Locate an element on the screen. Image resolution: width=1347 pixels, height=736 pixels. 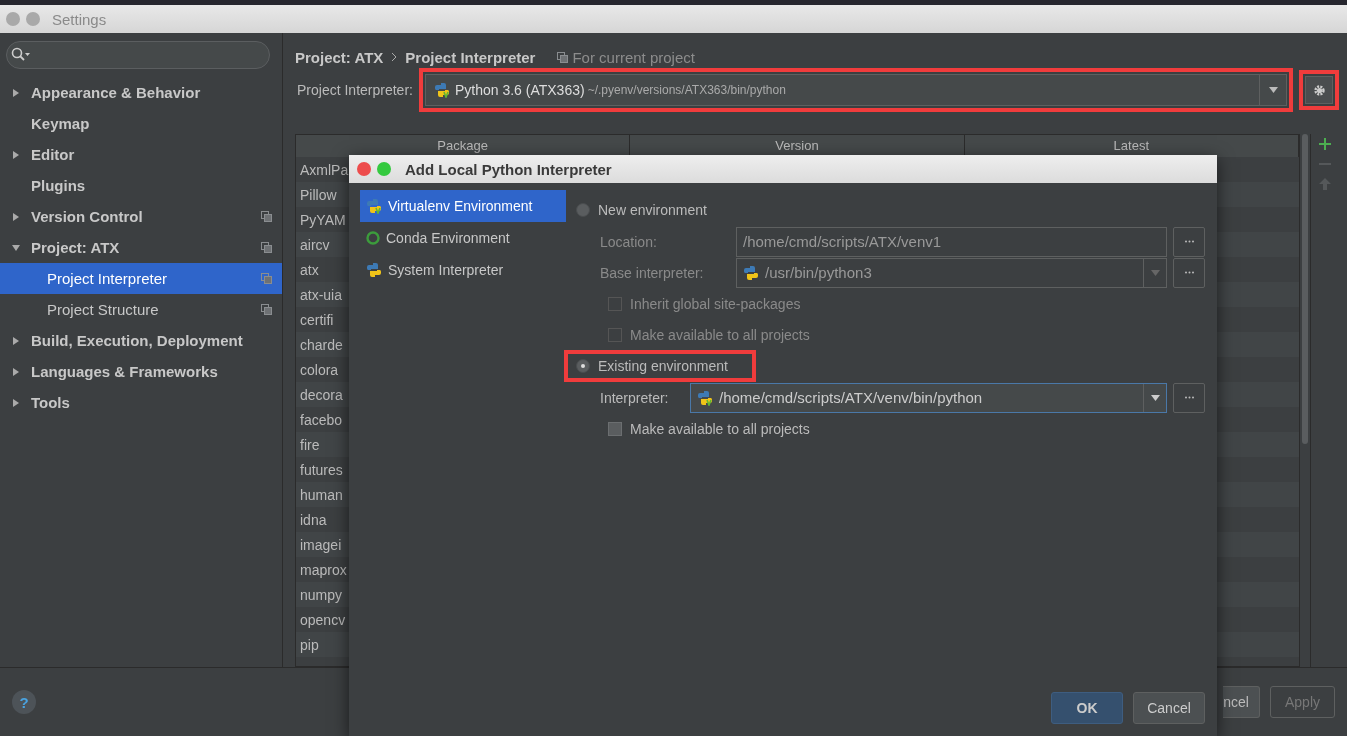
sidebar-item: Version Control is located at coordinates (141, 216).